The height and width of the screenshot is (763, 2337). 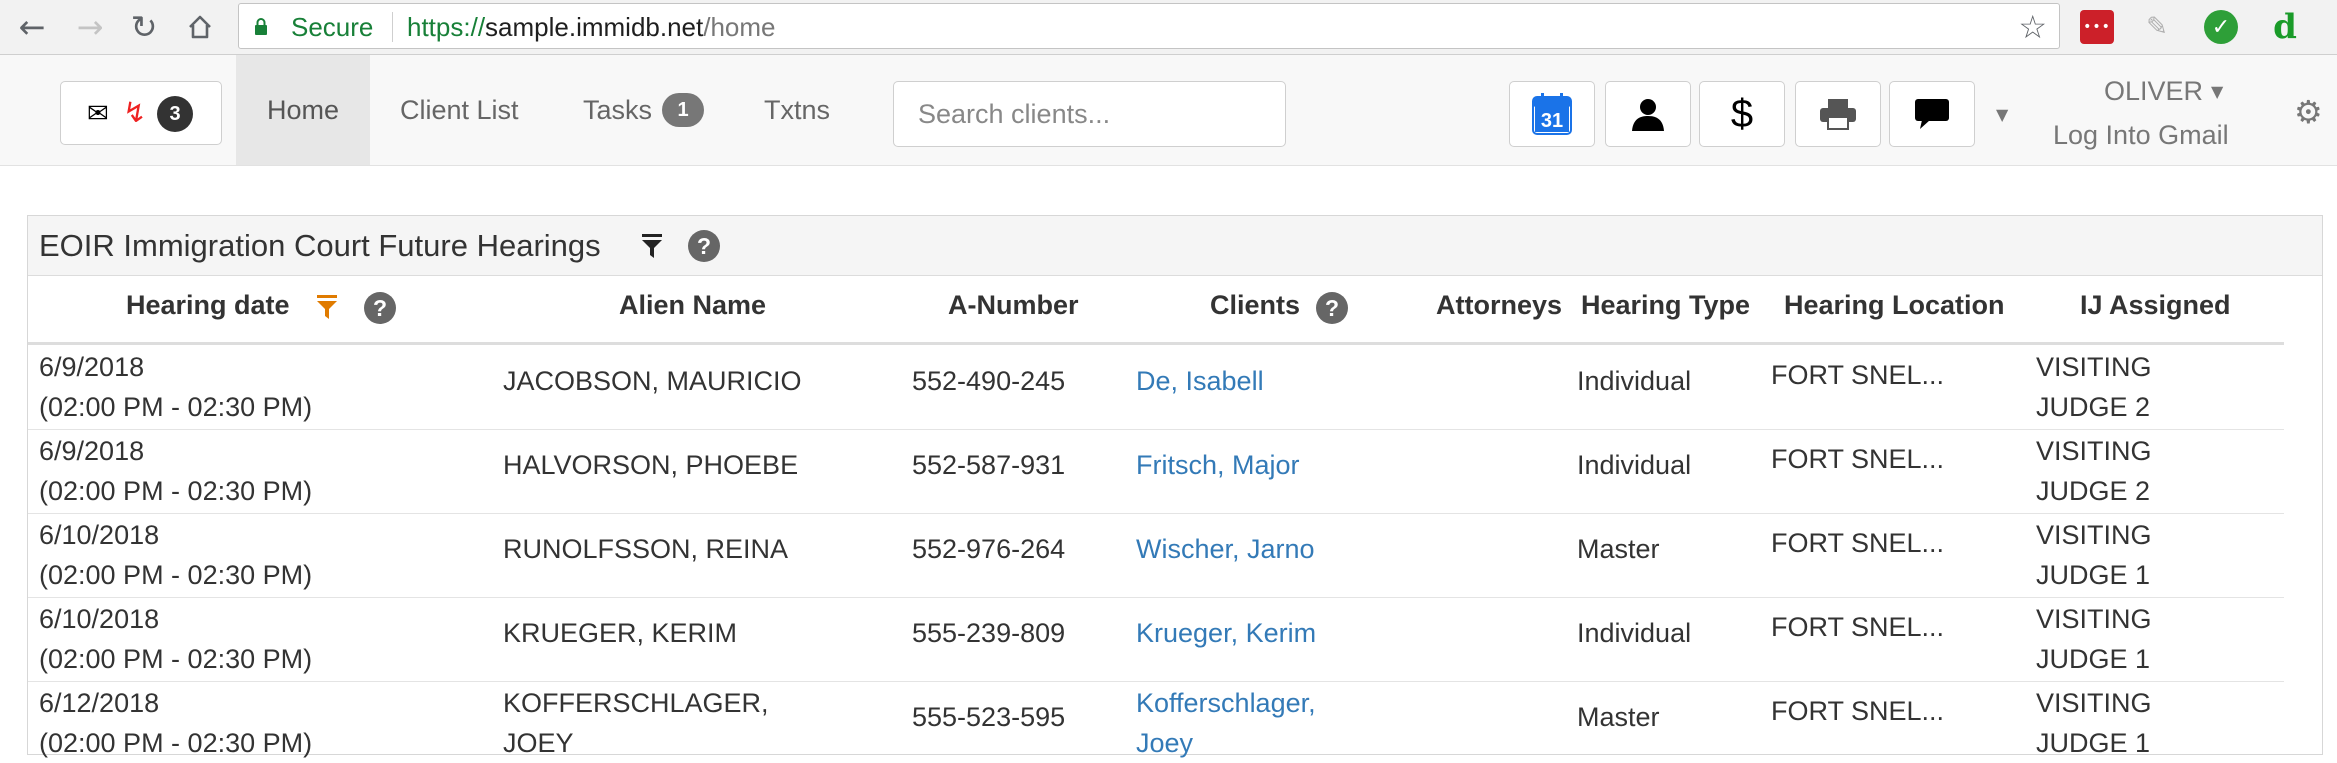 I want to click on notifications-button: ✉ ↯ 3, so click(x=141, y=113).